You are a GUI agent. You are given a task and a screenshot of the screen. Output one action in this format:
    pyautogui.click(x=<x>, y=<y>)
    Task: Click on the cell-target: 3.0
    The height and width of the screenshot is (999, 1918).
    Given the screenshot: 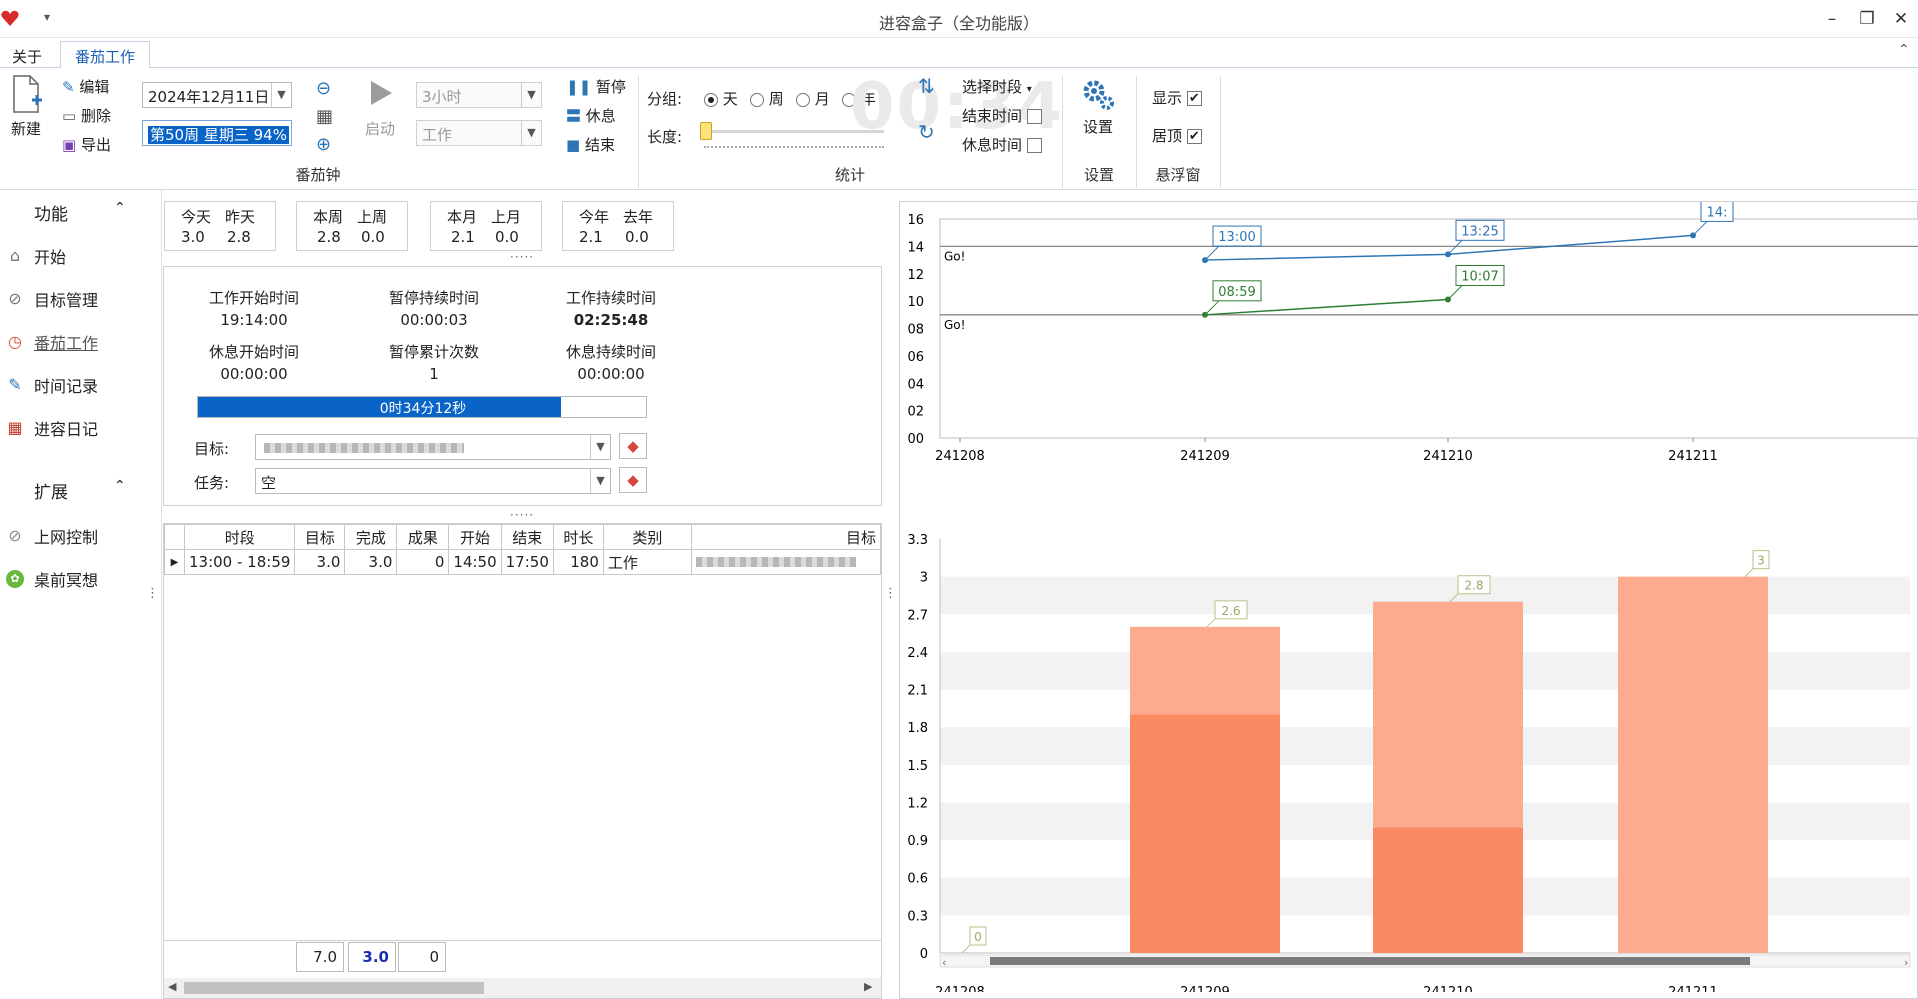 What is the action you would take?
    pyautogui.click(x=320, y=562)
    